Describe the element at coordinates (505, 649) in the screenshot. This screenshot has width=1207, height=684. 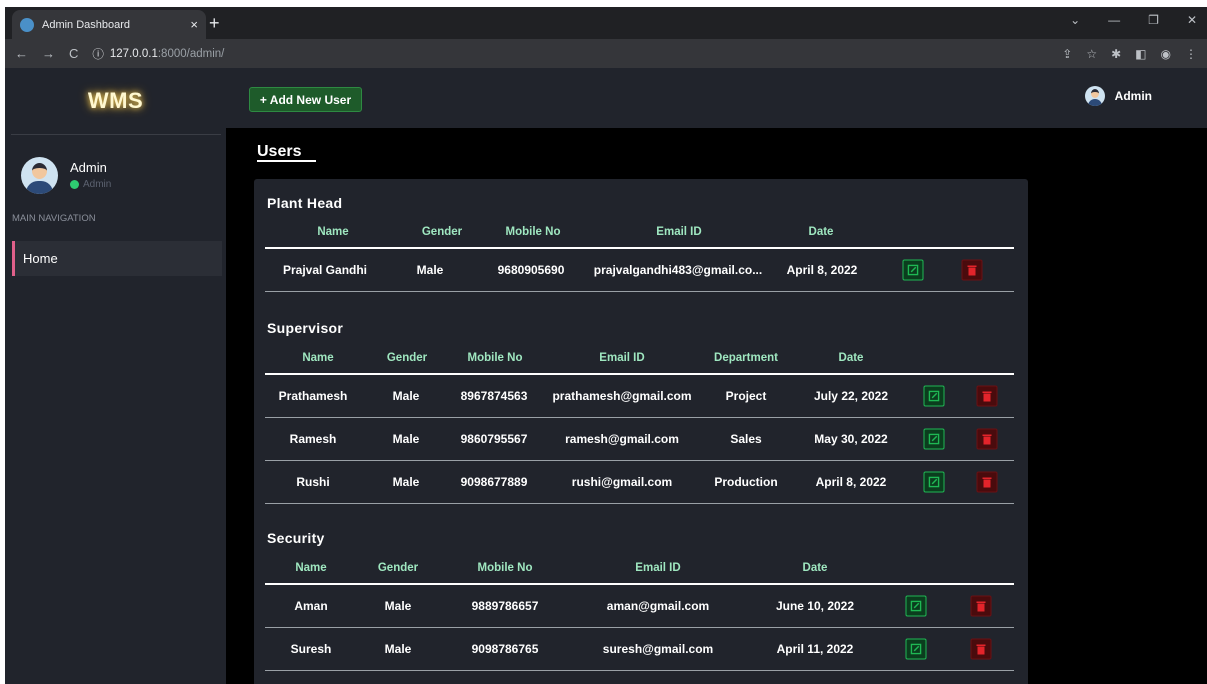
I see `cell-mobile: 9098786765` at that location.